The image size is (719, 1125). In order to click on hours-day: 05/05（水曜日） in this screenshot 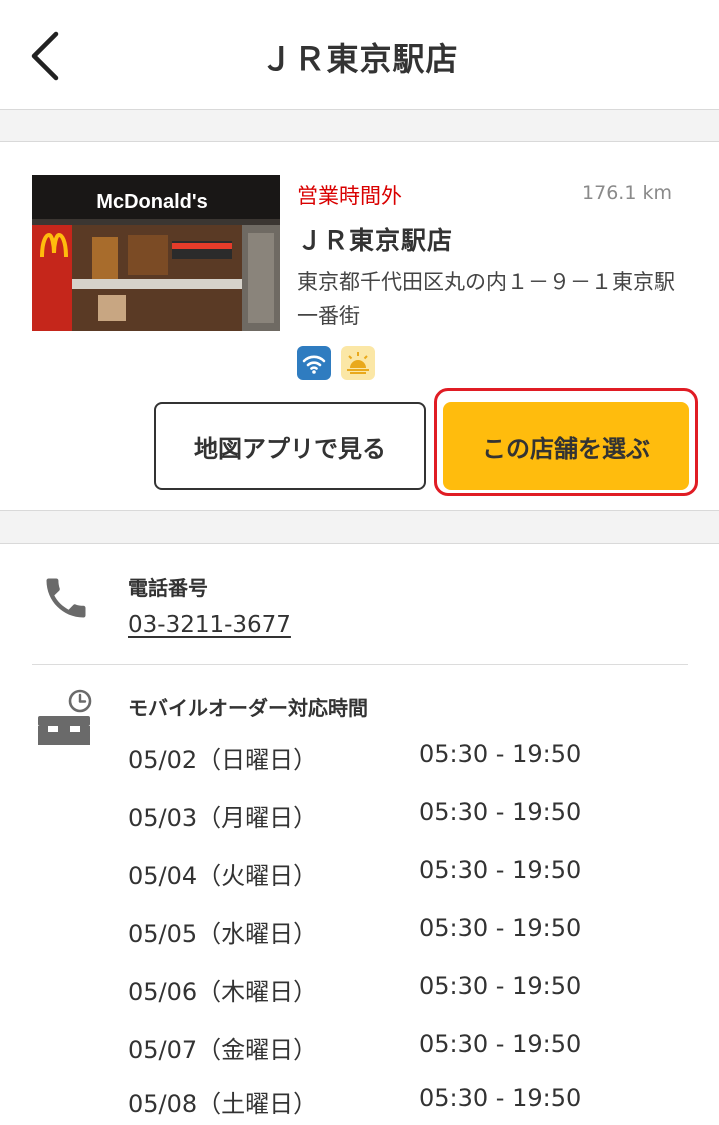, I will do `click(223, 934)`.